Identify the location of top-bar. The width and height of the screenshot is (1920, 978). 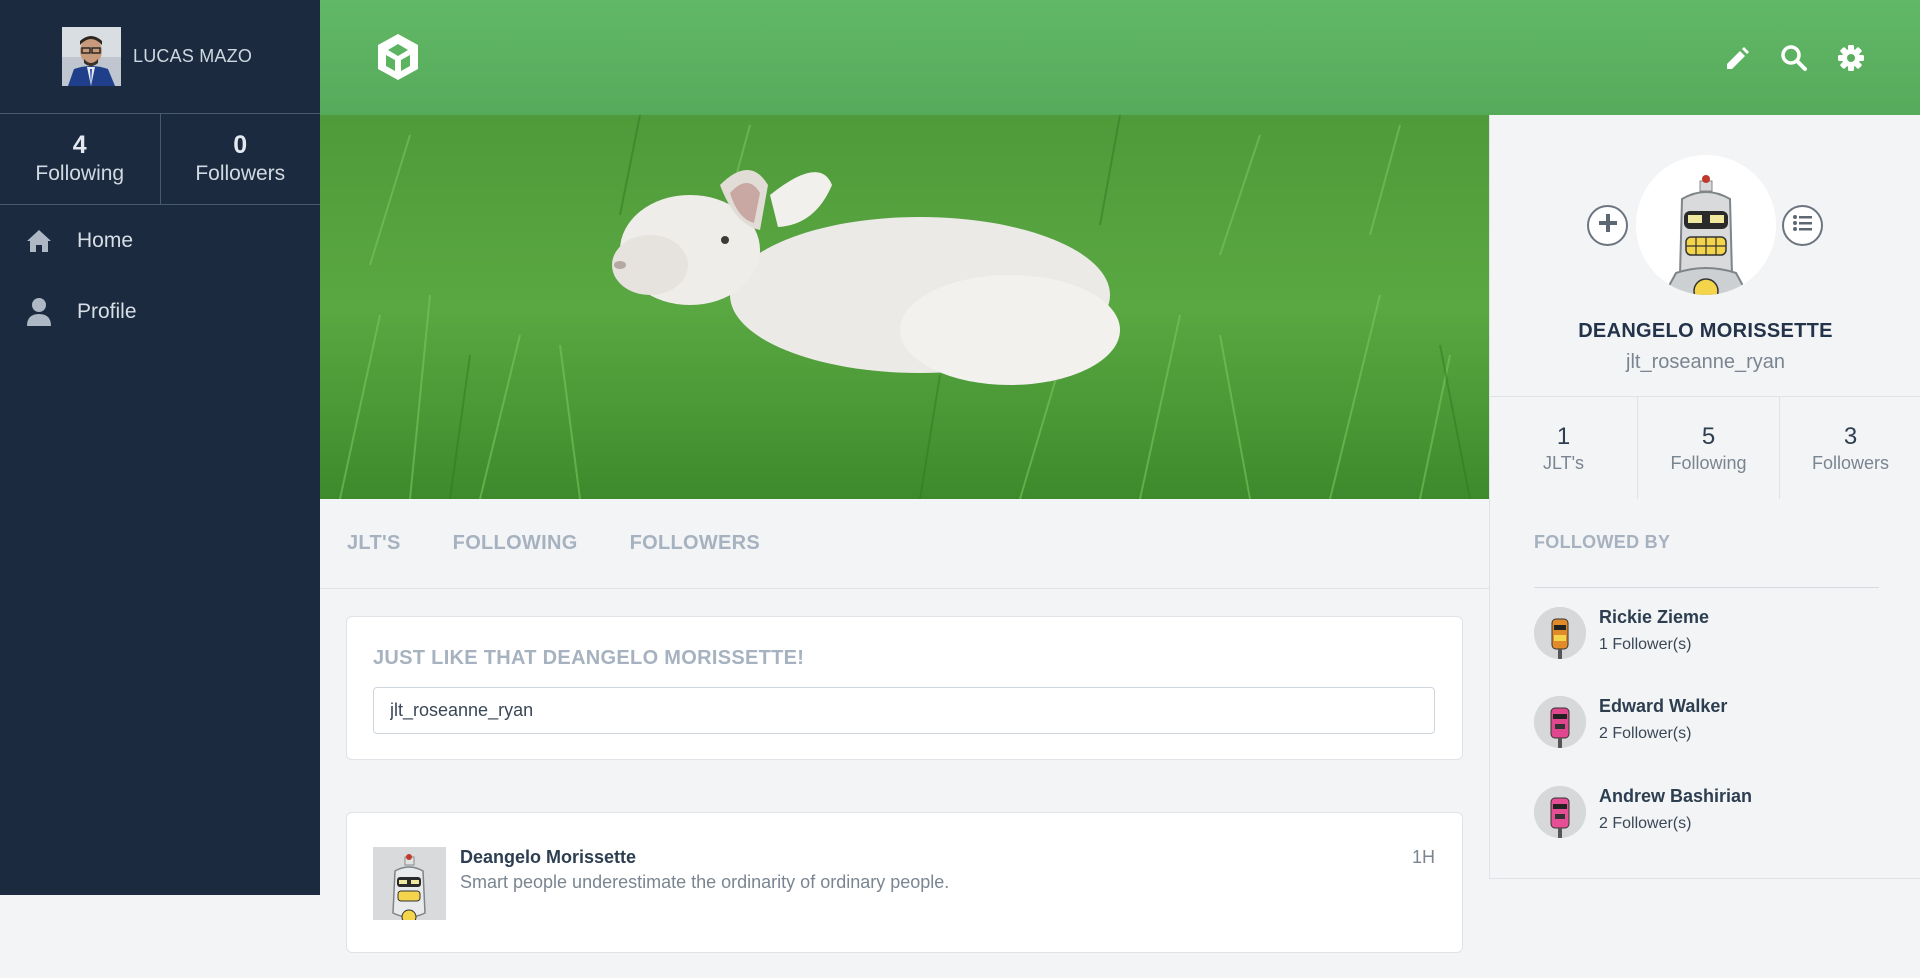
(1120, 57).